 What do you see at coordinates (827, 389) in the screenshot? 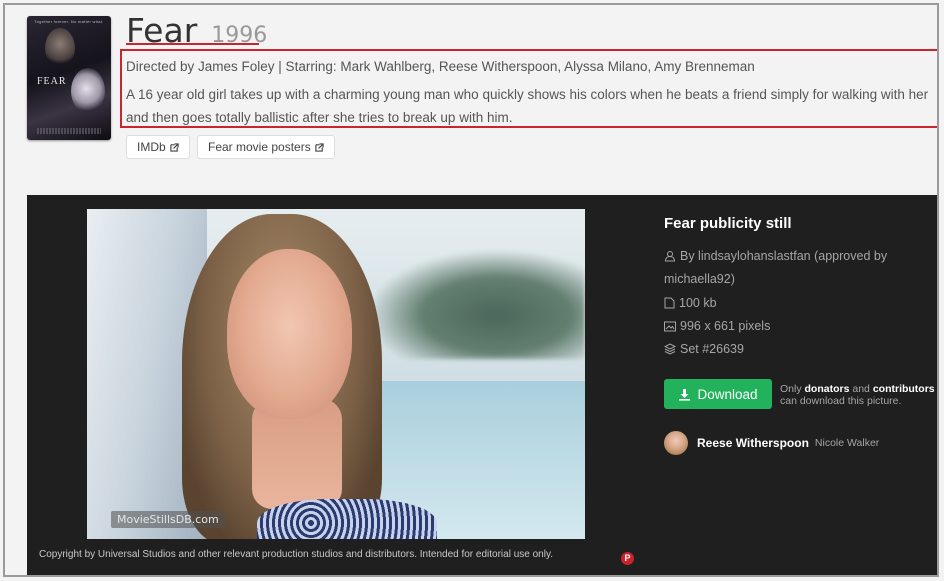
I see `donators-link: donators` at bounding box center [827, 389].